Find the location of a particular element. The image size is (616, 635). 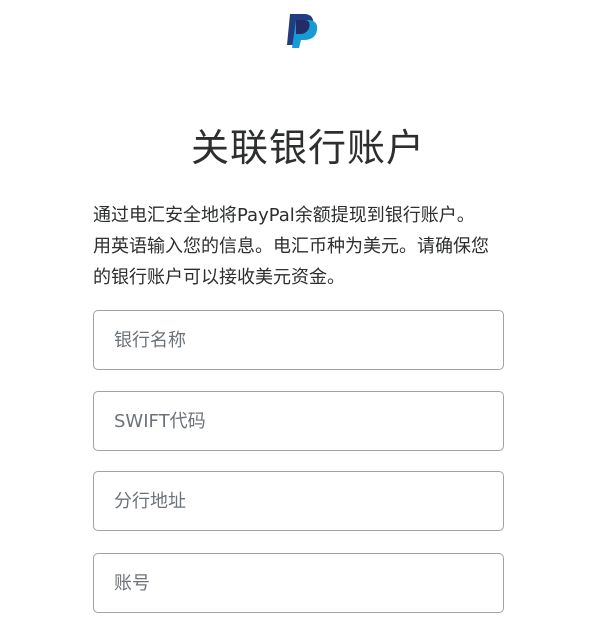

account-number-input is located at coordinates (298, 583).